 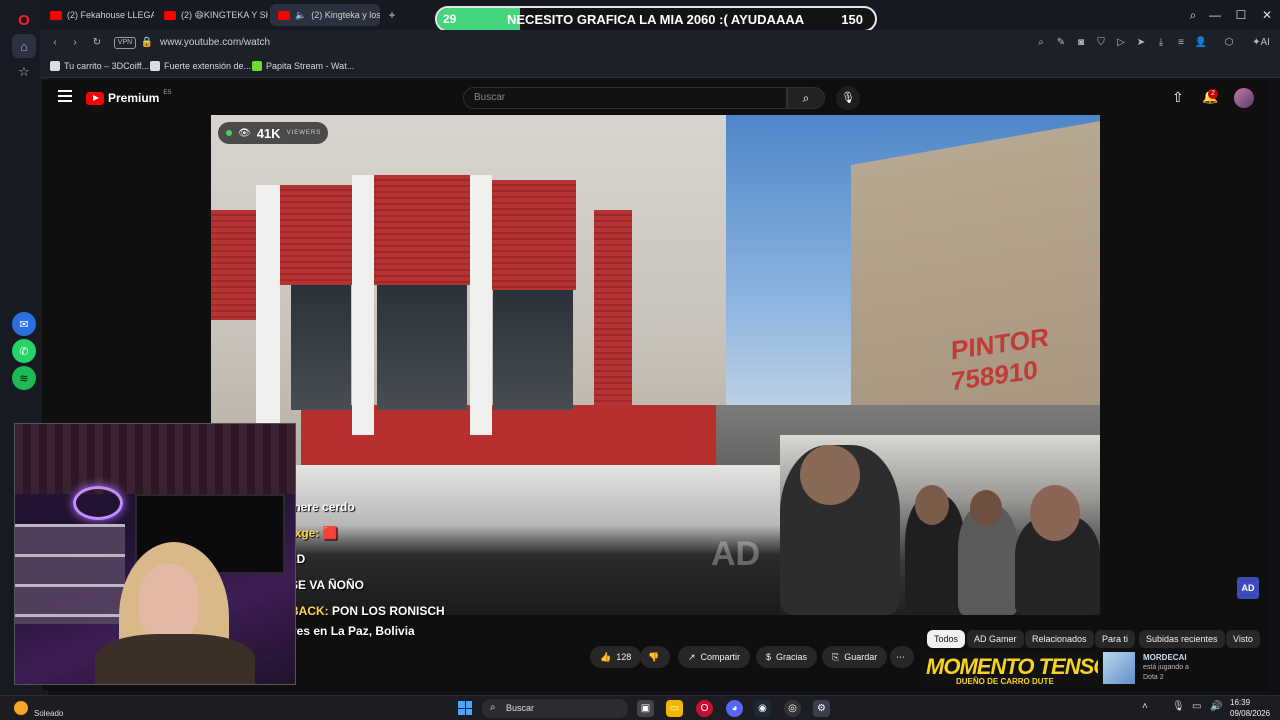 What do you see at coordinates (1115, 639) in the screenshot?
I see `chip-para-ti: Para ti` at bounding box center [1115, 639].